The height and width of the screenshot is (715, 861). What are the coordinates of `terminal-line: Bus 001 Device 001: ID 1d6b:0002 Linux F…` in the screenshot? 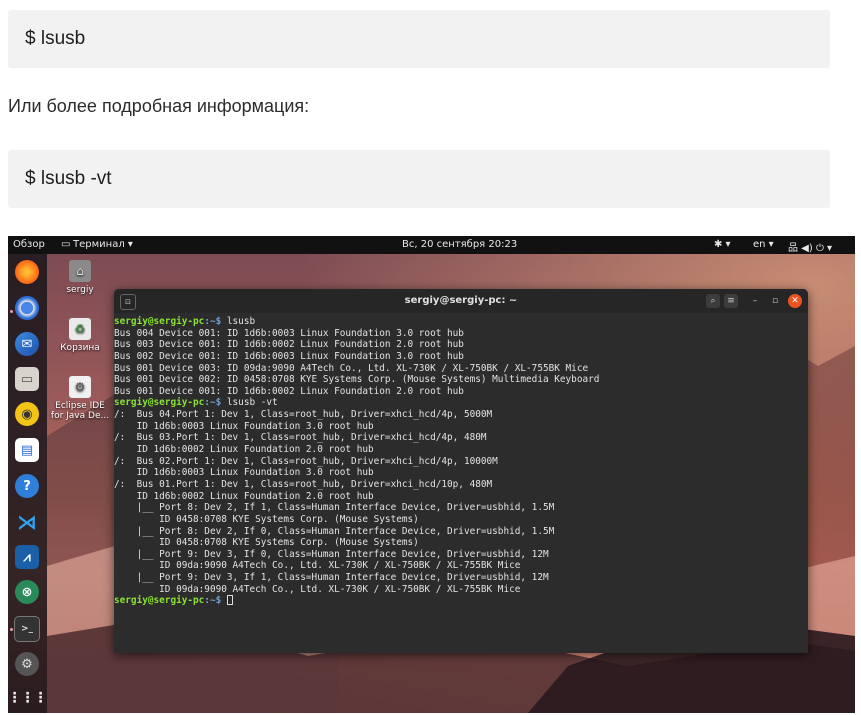 It's located at (289, 391).